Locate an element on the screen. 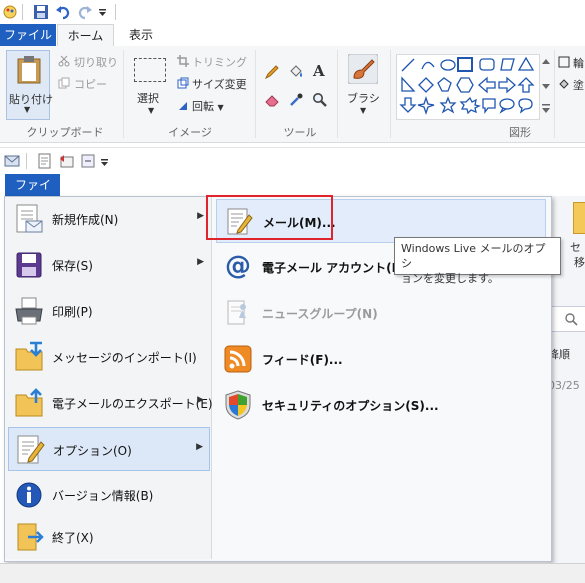  submenu-item-label: ニュースグループ(N) is located at coordinates (320, 314).